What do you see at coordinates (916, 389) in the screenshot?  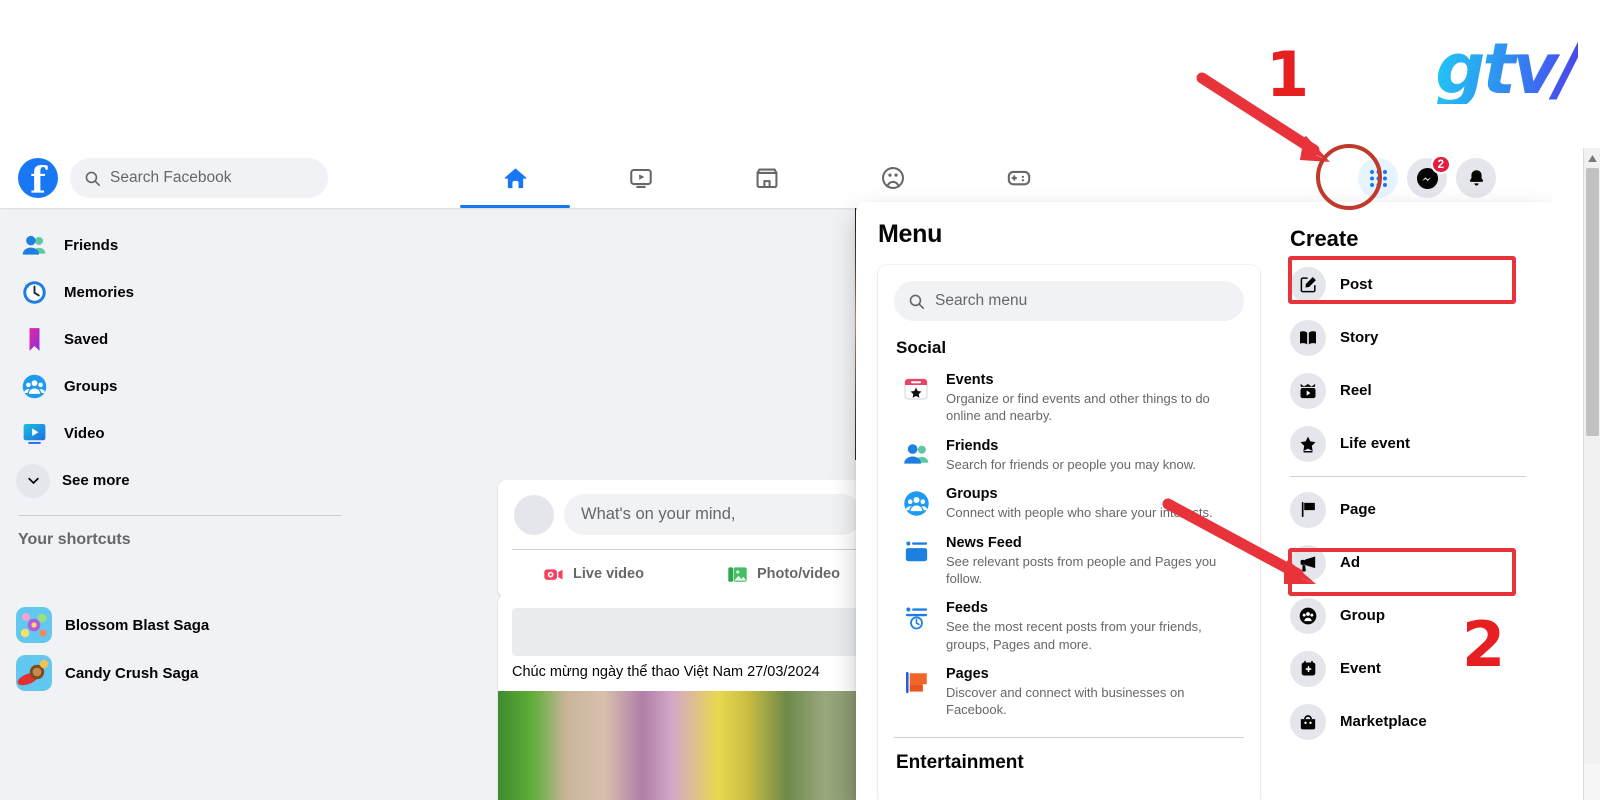 I see `events-icon` at bounding box center [916, 389].